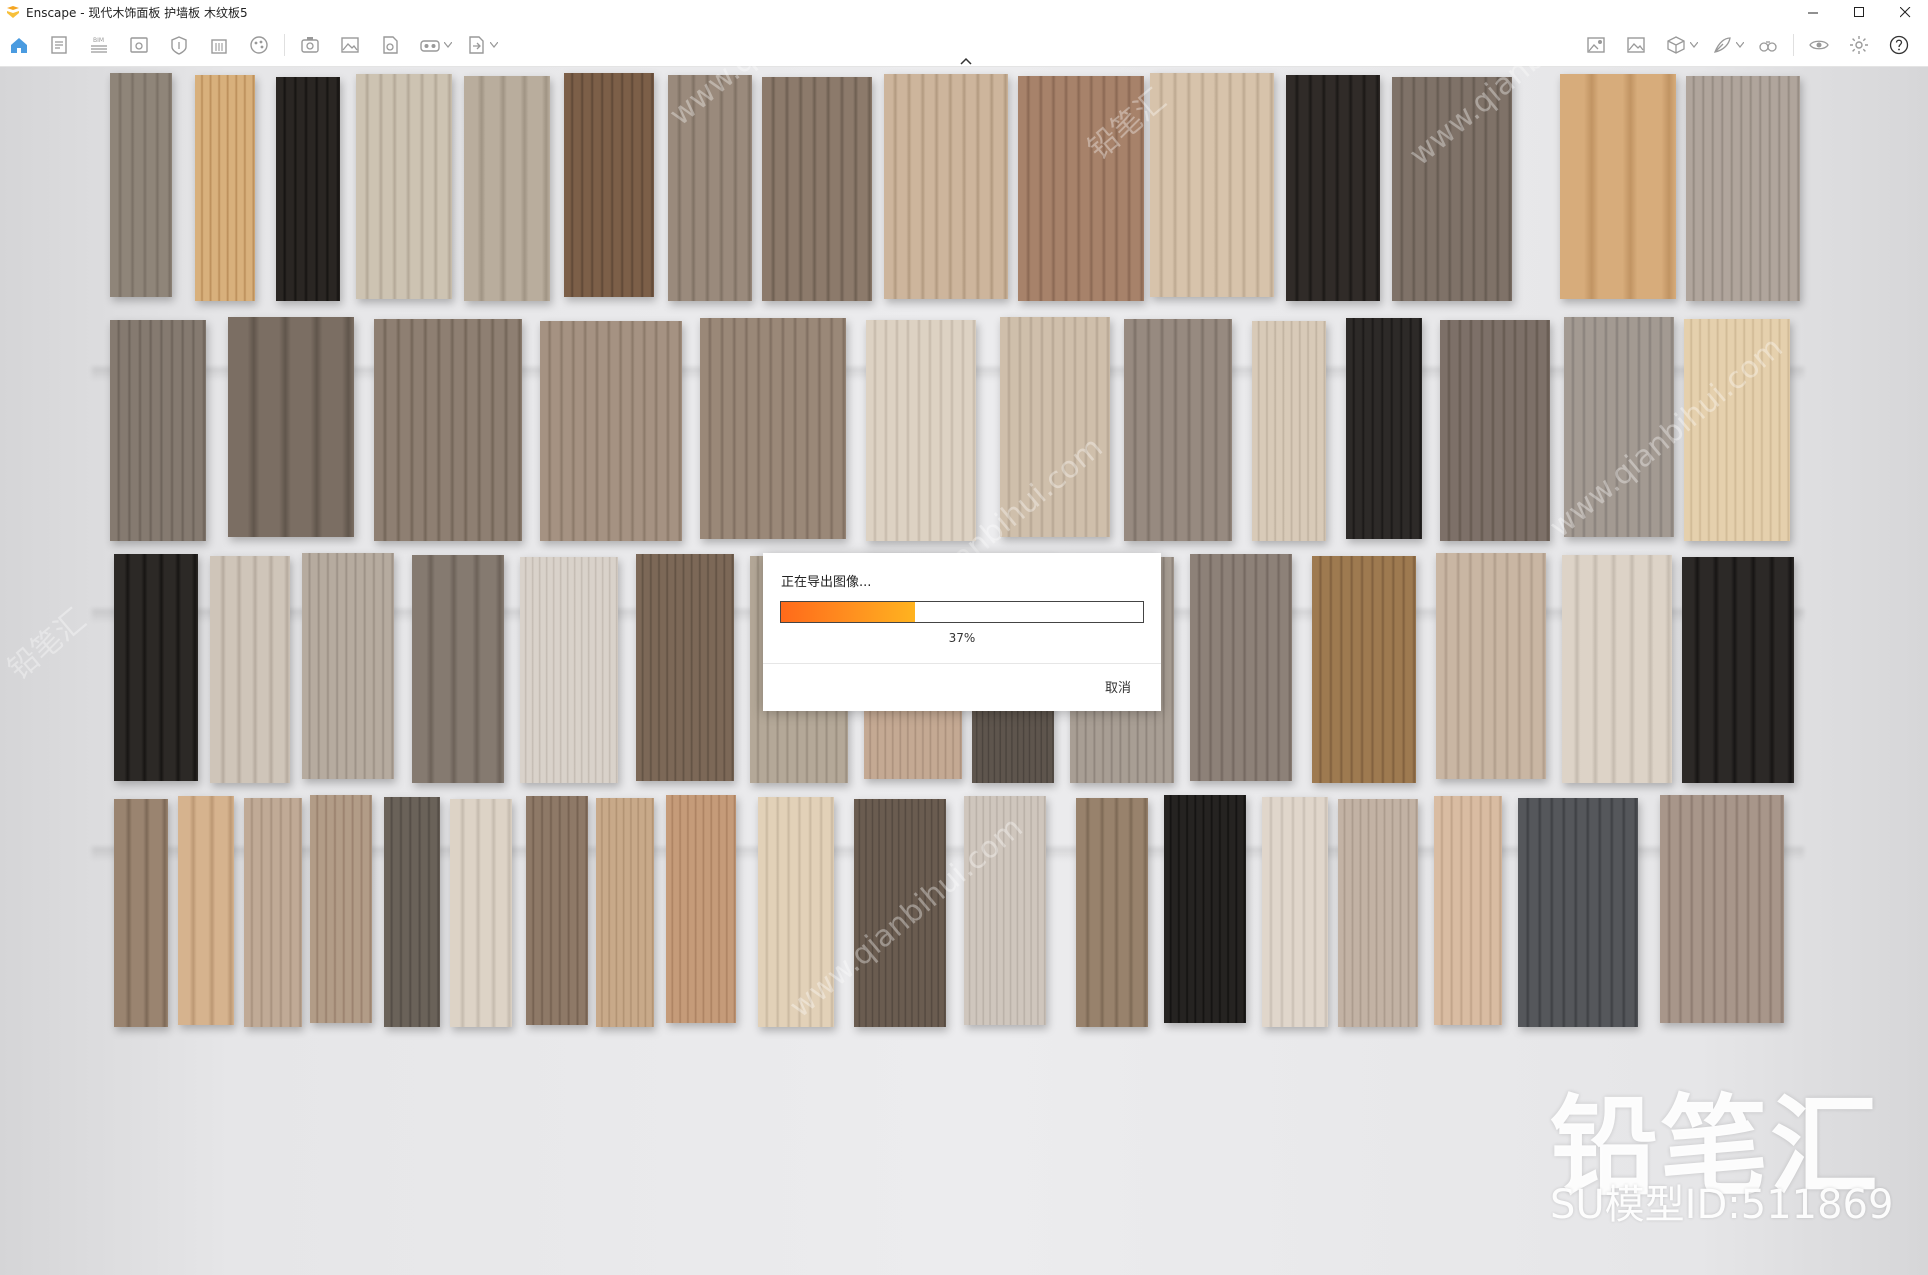 The height and width of the screenshot is (1275, 1928). I want to click on export-icon, so click(476, 45).